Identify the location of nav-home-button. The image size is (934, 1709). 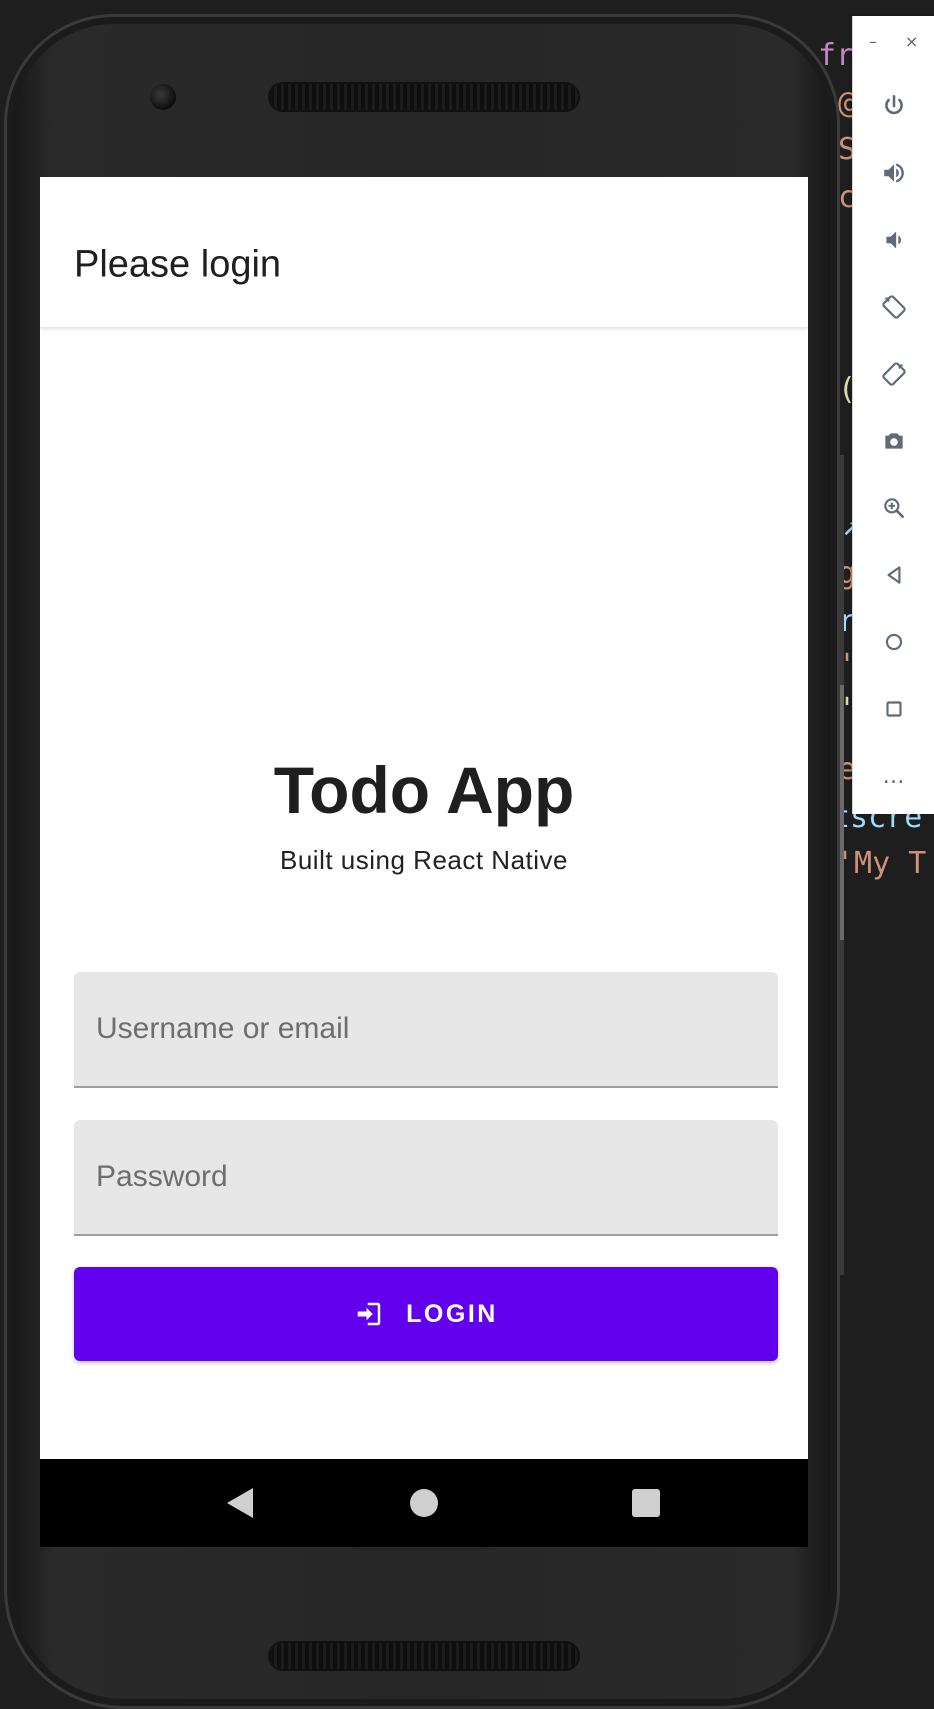
(424, 1503).